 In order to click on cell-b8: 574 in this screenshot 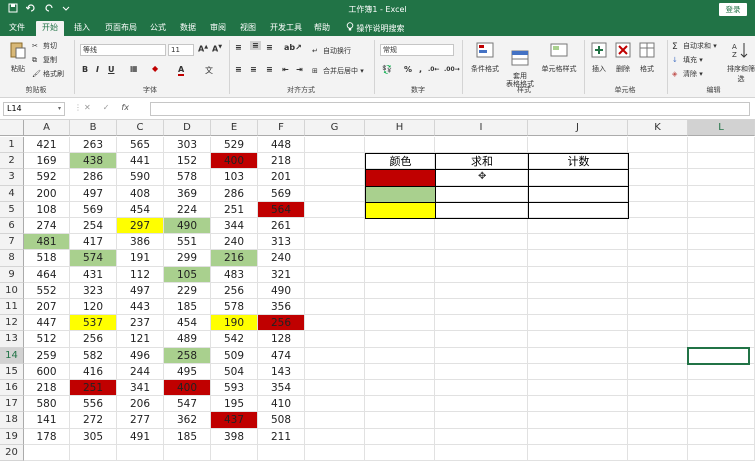, I will do `click(93, 258)`.